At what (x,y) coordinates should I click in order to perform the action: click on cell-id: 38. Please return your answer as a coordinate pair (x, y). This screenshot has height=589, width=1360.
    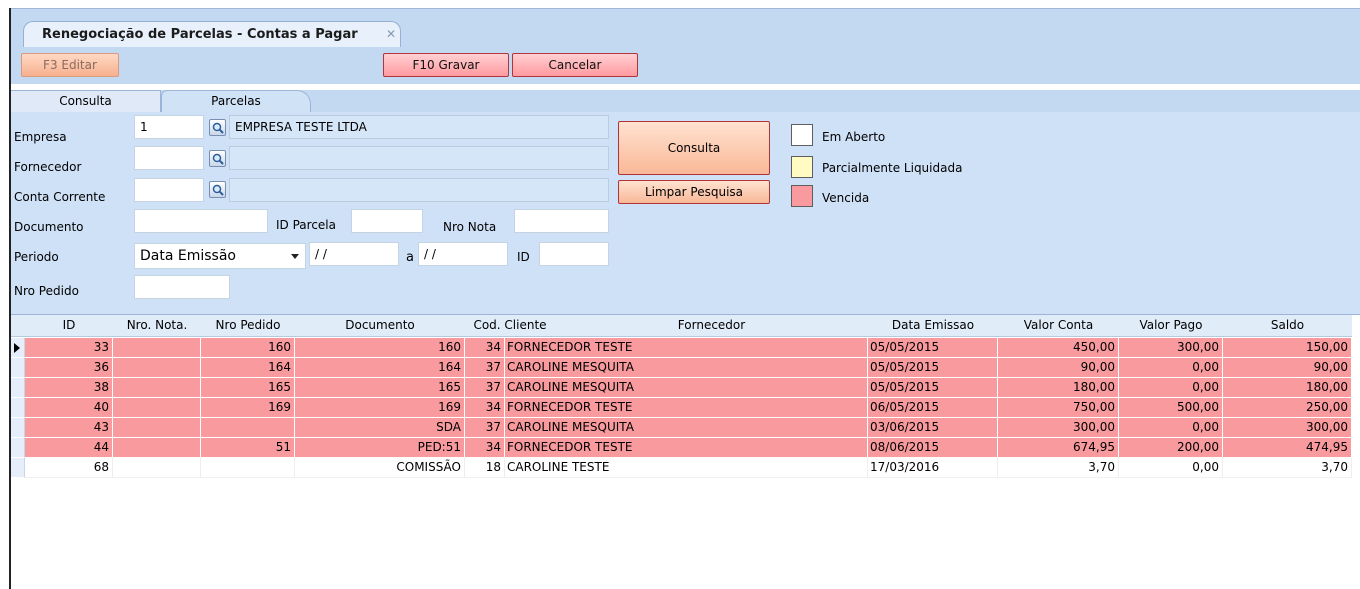
    Looking at the image, I should click on (69, 388).